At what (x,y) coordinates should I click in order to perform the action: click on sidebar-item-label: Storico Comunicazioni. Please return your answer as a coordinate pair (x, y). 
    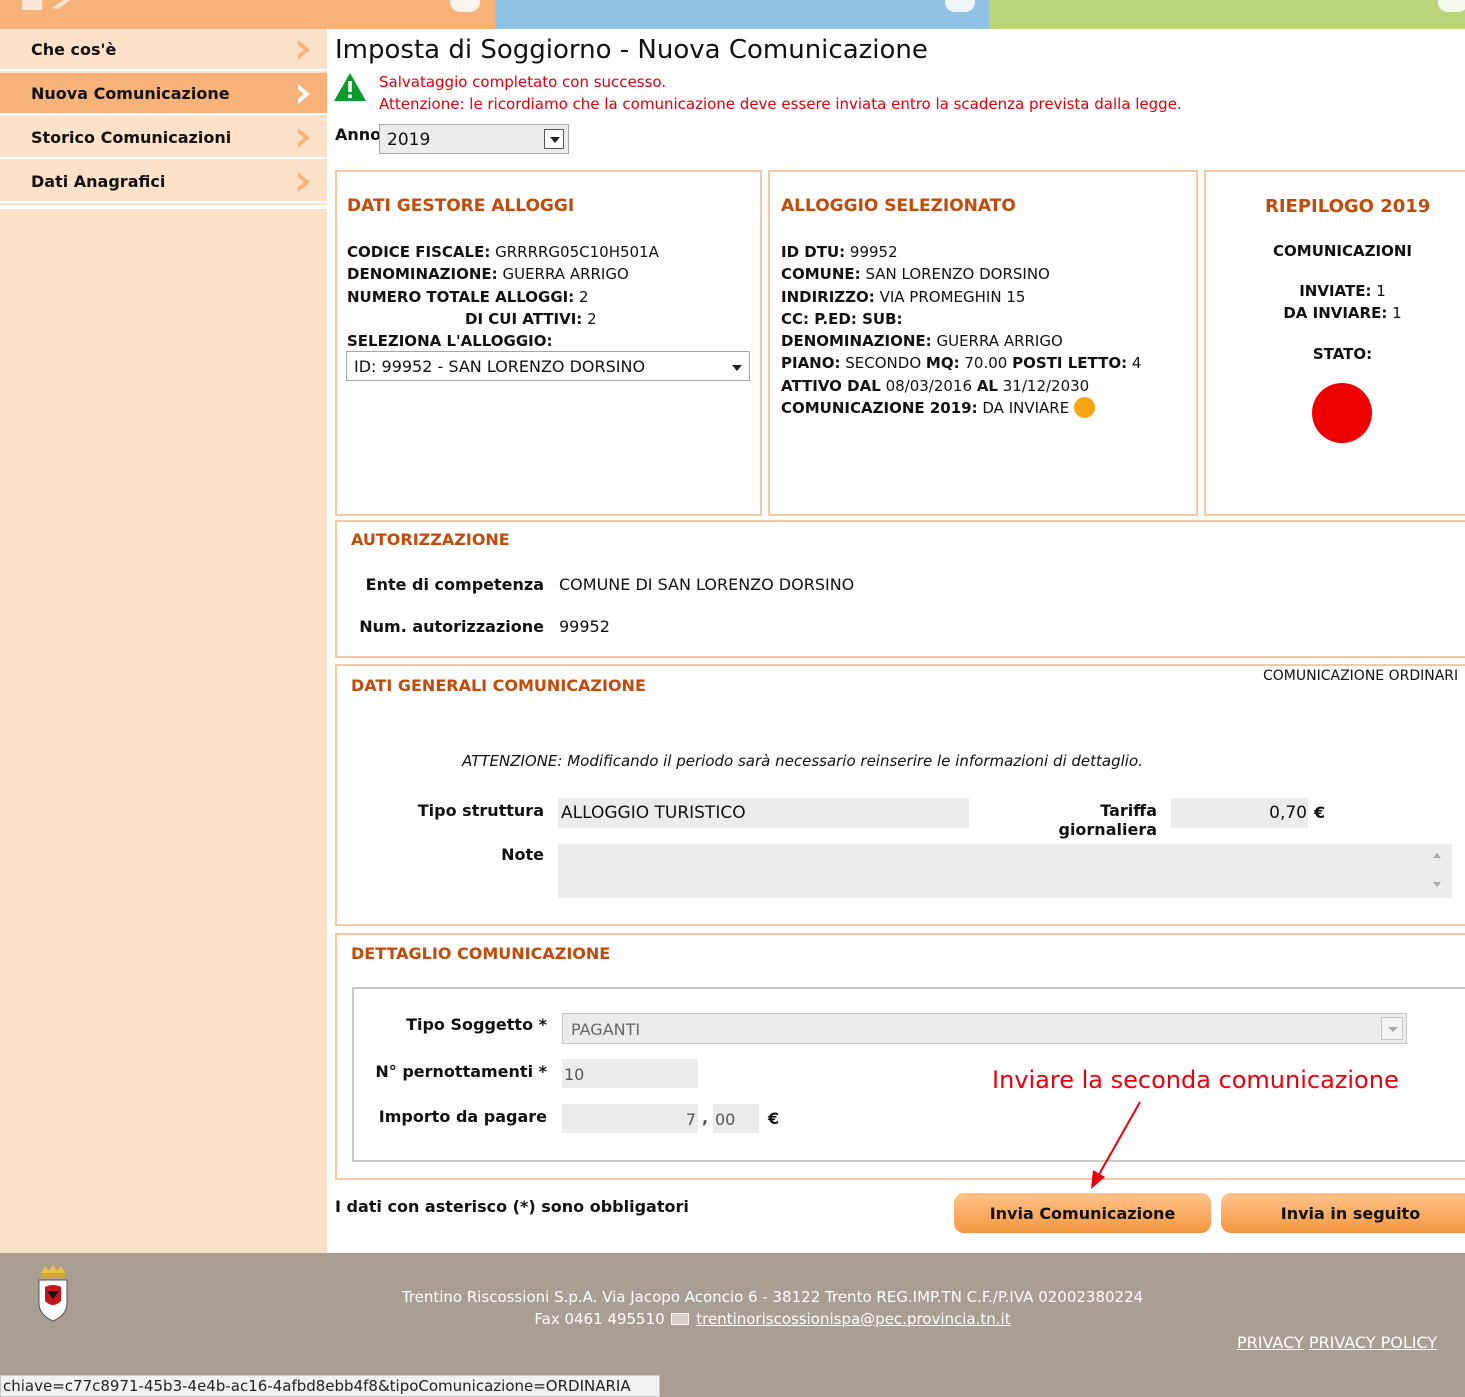
    Looking at the image, I should click on (131, 137).